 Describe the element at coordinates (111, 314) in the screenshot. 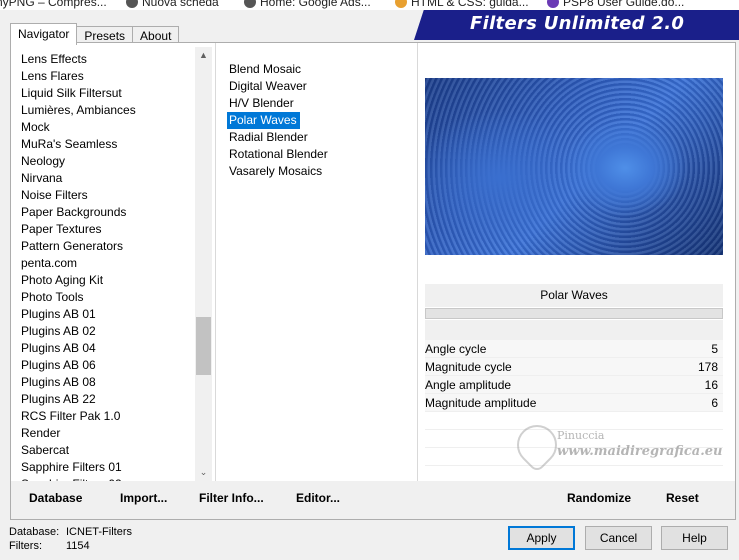

I see `category-item: Plugins AB 01` at that location.